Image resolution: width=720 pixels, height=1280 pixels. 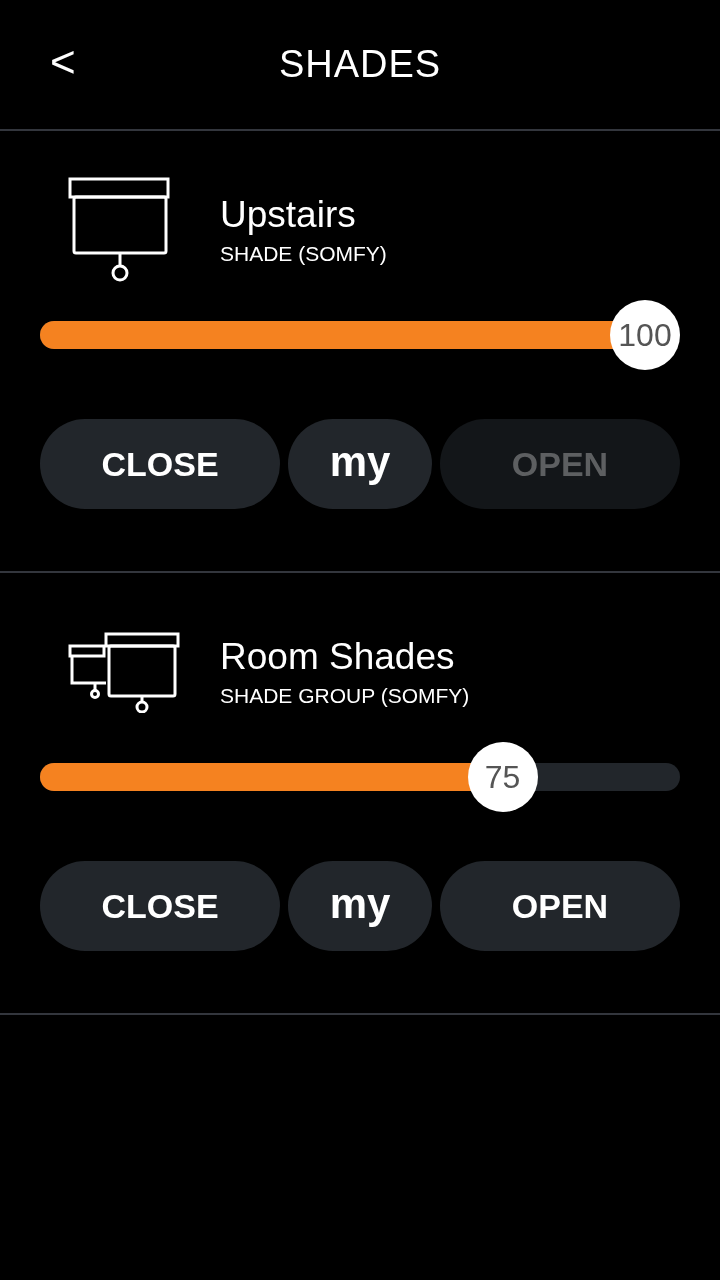 I want to click on shade-group-icon, so click(x=124, y=672).